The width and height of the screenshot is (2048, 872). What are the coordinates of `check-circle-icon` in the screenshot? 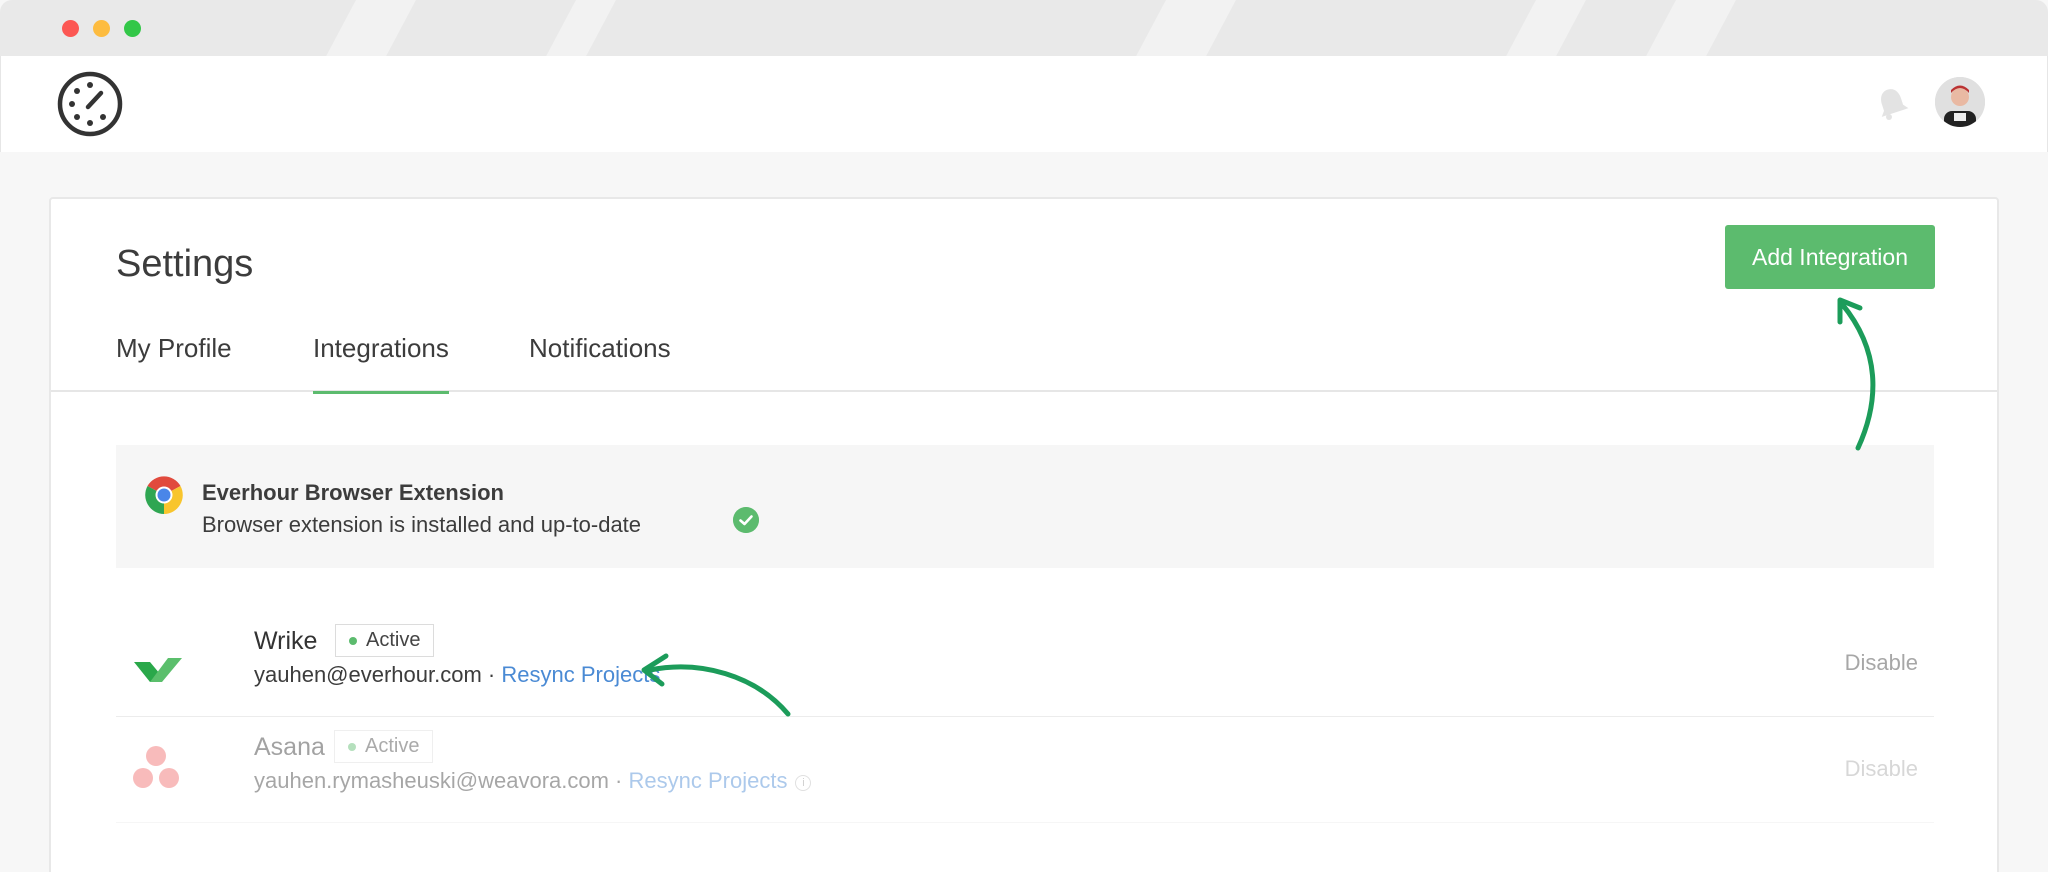 It's located at (746, 520).